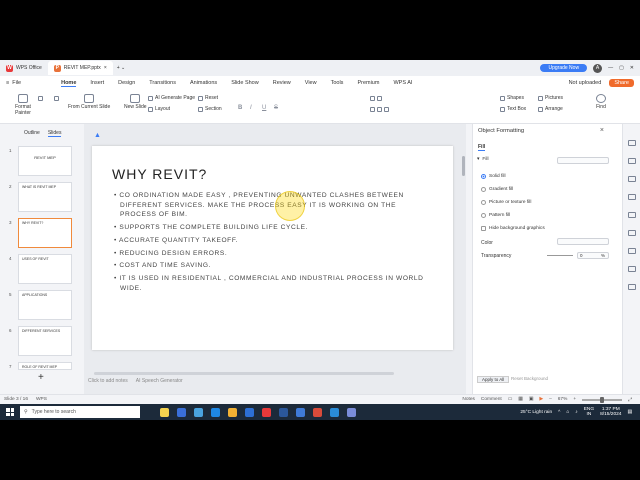  Describe the element at coordinates (632, 68) in the screenshot. I see `close-window-icon: ✕` at that location.